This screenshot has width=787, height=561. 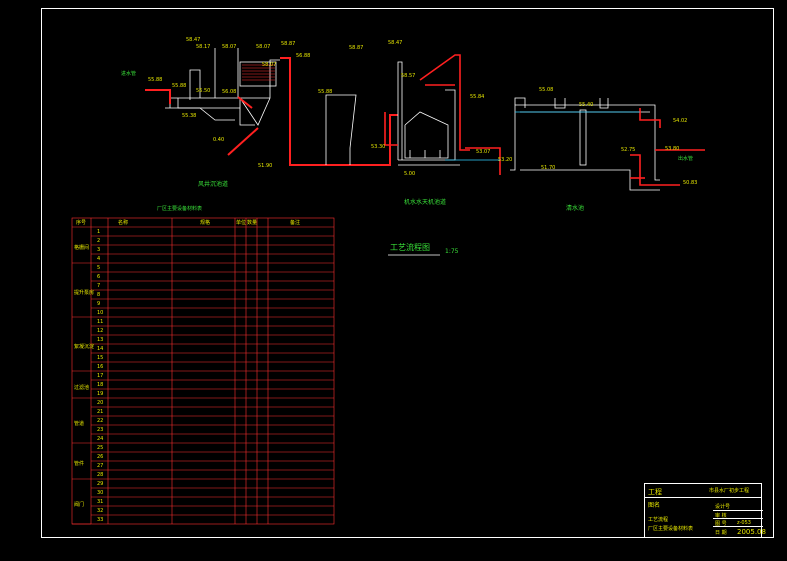 What do you see at coordinates (686, 159) in the screenshot?
I see `outlet-label: 出水管` at bounding box center [686, 159].